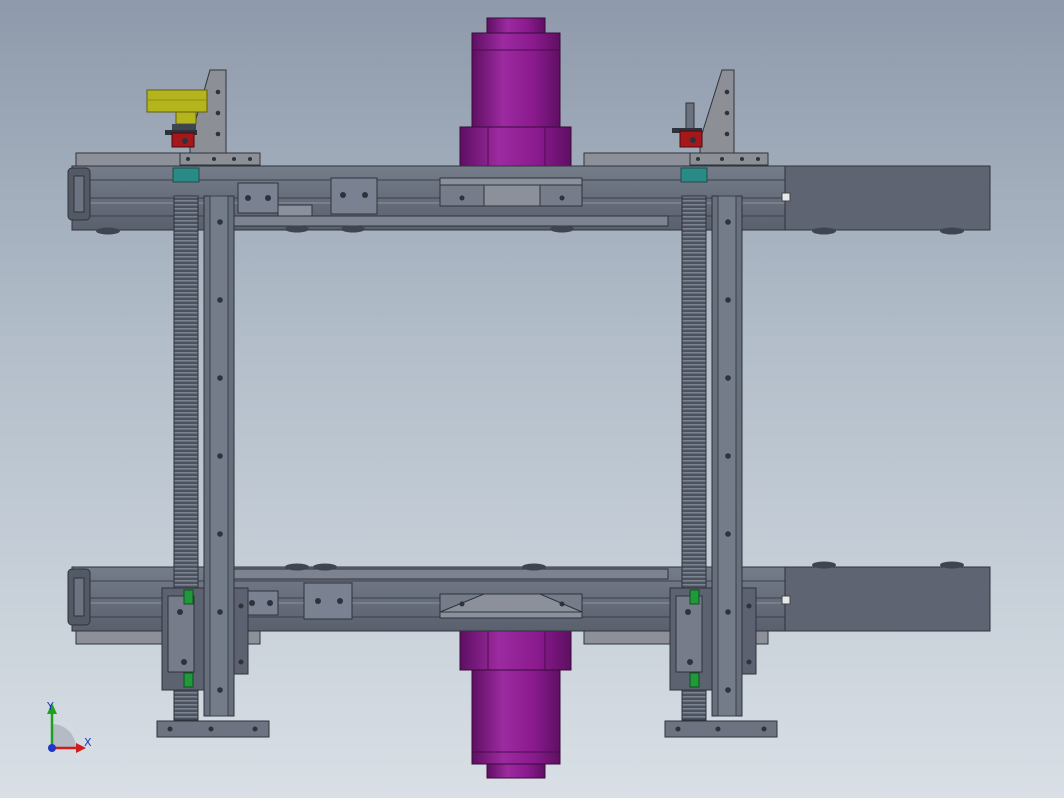  Describe the element at coordinates (721, 729) in the screenshot. I see `right-foot-plate` at that location.